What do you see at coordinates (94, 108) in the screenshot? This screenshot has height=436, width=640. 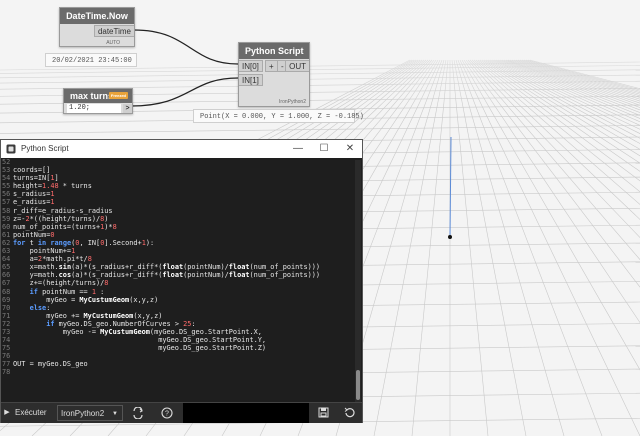 I see `code-block-input: 1.20;` at bounding box center [94, 108].